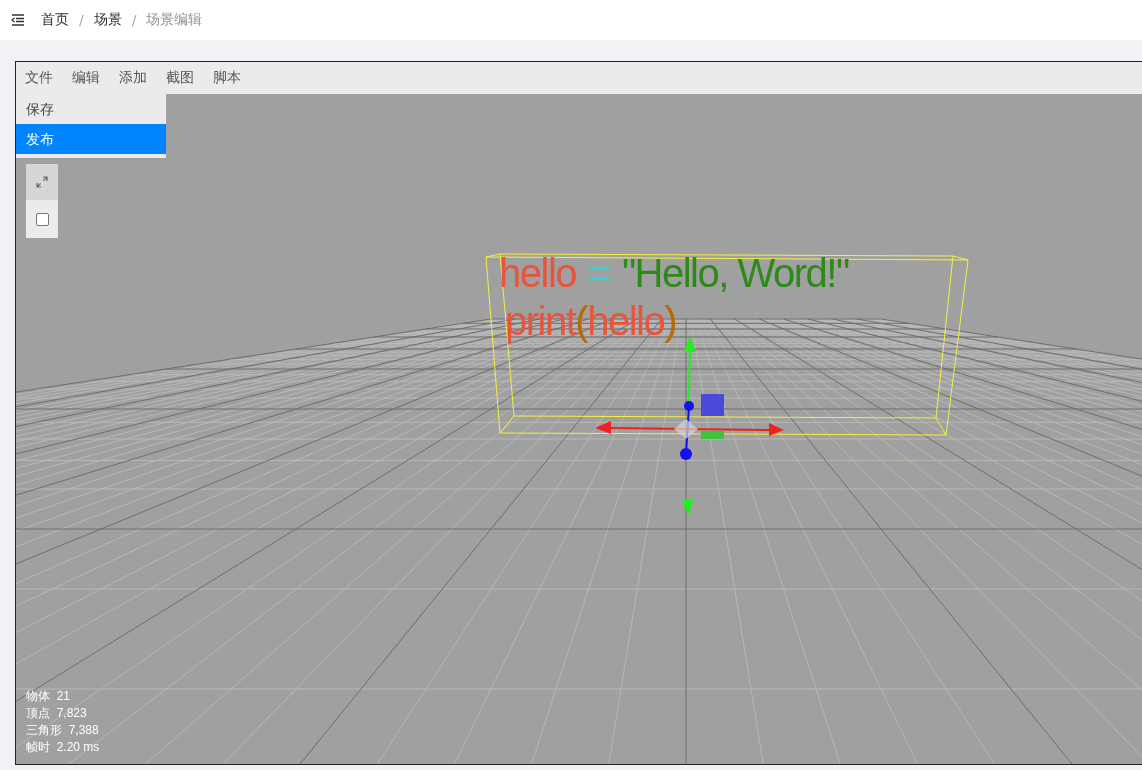  I want to click on render-stat: 三角形 7,388, so click(63, 730).